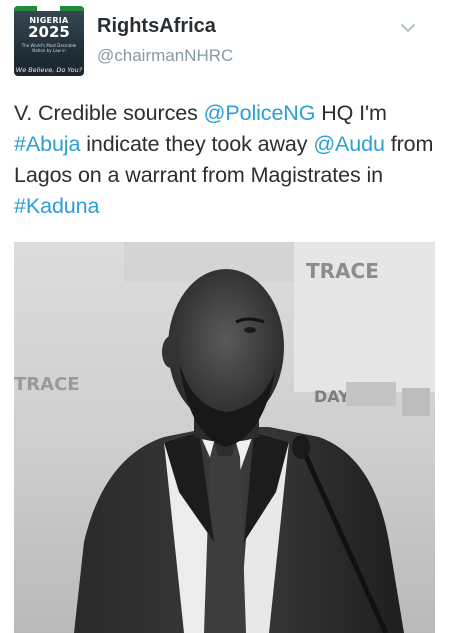  I want to click on mention-policeng: @PoliceNG, so click(260, 113).